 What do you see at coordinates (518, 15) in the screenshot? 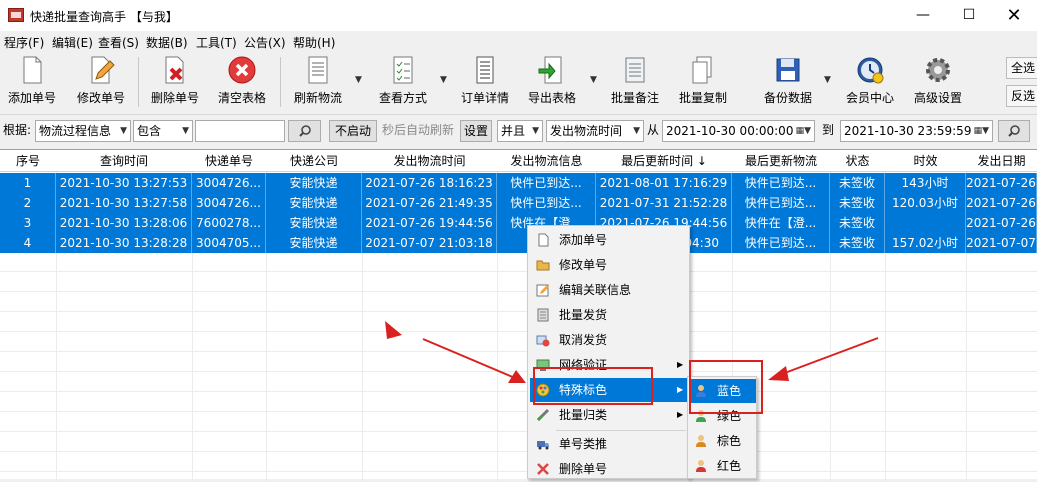
I see `title-bar: 快递批量查询高手 【与我】 — ☐ ✕` at bounding box center [518, 15].